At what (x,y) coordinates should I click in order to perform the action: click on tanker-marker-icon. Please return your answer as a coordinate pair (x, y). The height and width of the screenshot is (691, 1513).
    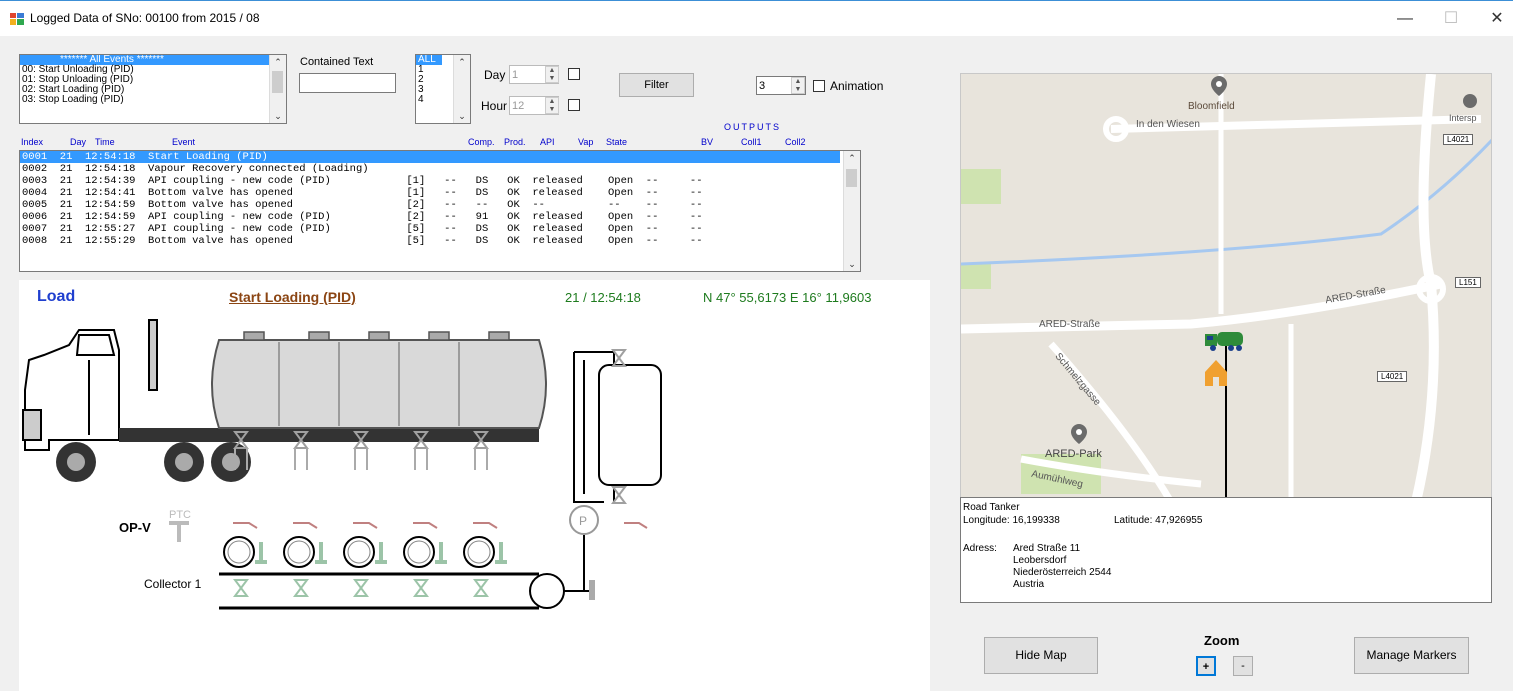
    Looking at the image, I should click on (1225, 341).